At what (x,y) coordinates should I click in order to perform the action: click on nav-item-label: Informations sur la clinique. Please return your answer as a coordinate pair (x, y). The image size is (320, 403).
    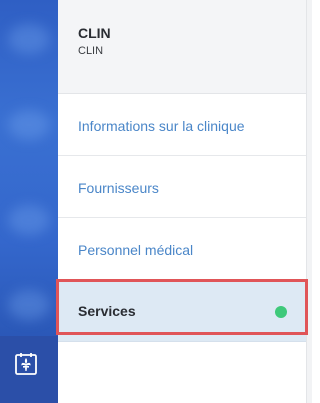
    Looking at the image, I should click on (161, 126).